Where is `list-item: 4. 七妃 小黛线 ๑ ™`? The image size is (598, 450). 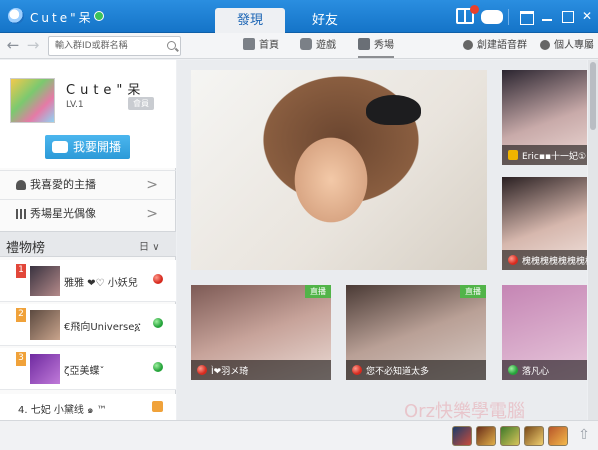
list-item: 4. 七妃 小黛线 ๑ ™ is located at coordinates (88, 407).